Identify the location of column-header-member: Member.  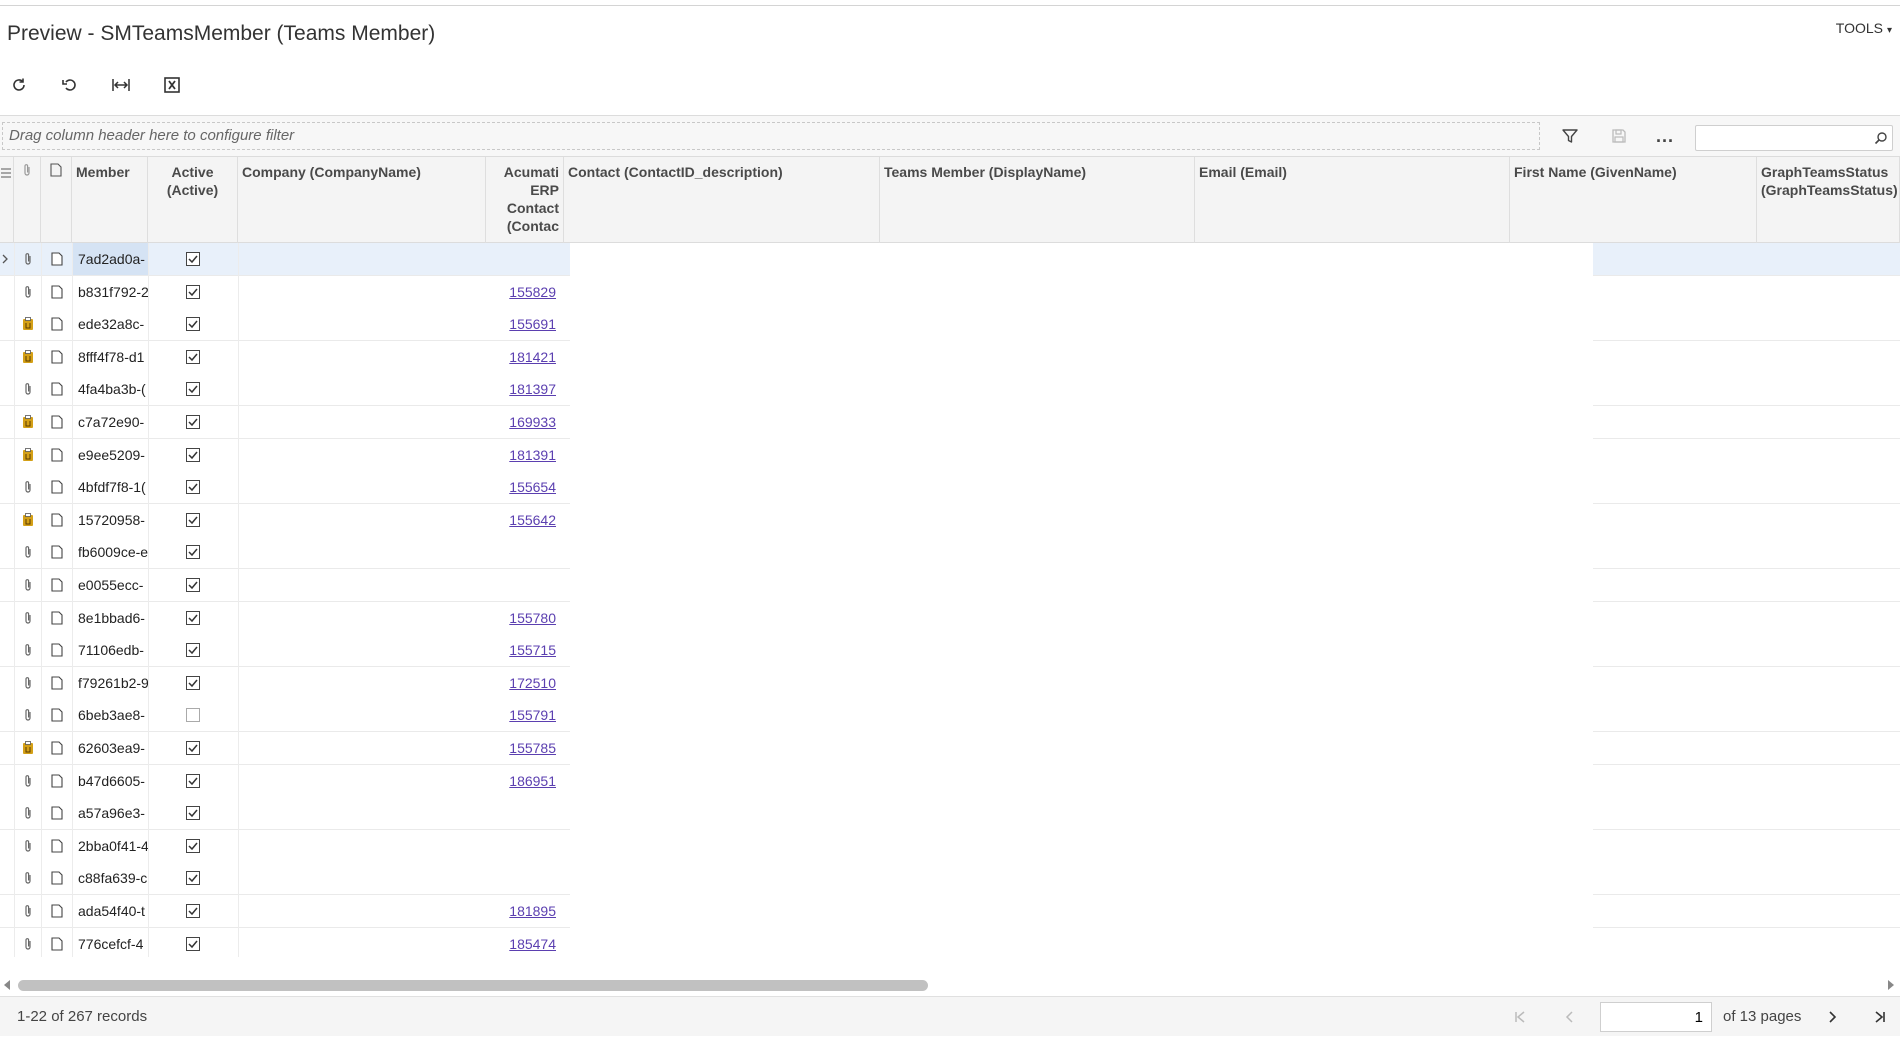
(110, 200).